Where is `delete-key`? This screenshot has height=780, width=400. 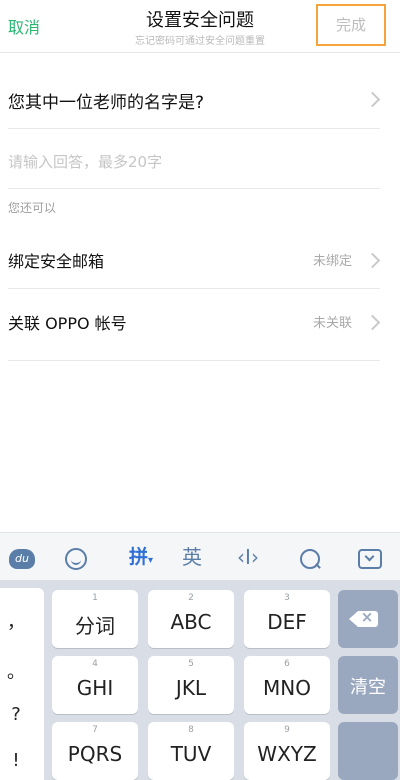 delete-key is located at coordinates (368, 619).